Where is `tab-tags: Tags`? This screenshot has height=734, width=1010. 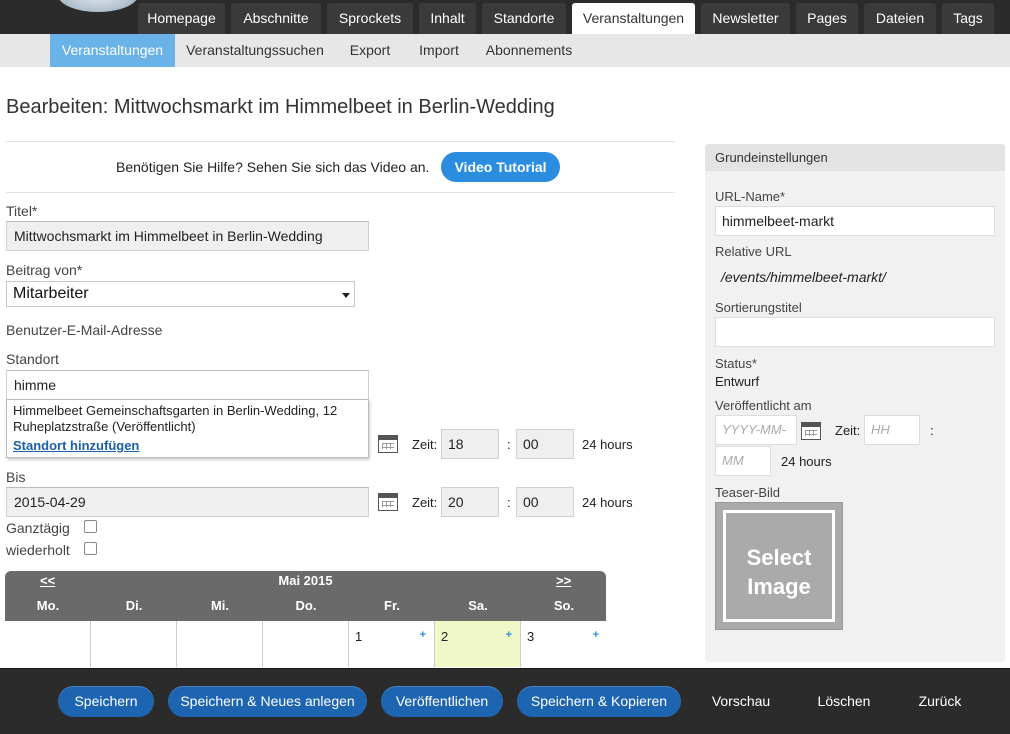
tab-tags: Tags is located at coordinates (968, 18).